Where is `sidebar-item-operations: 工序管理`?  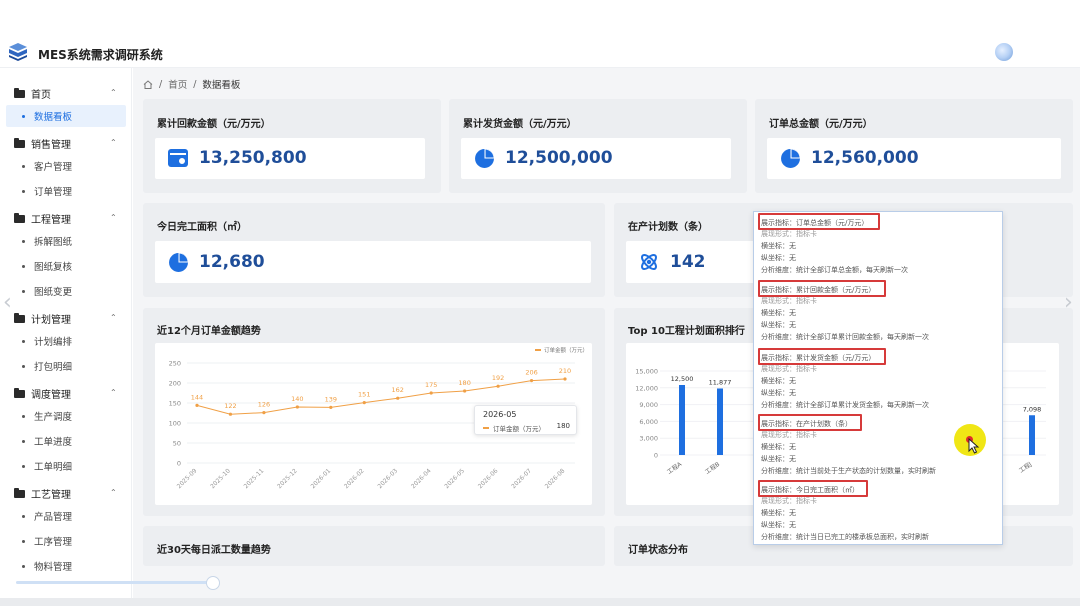 sidebar-item-operations: 工序管理 is located at coordinates (66, 541).